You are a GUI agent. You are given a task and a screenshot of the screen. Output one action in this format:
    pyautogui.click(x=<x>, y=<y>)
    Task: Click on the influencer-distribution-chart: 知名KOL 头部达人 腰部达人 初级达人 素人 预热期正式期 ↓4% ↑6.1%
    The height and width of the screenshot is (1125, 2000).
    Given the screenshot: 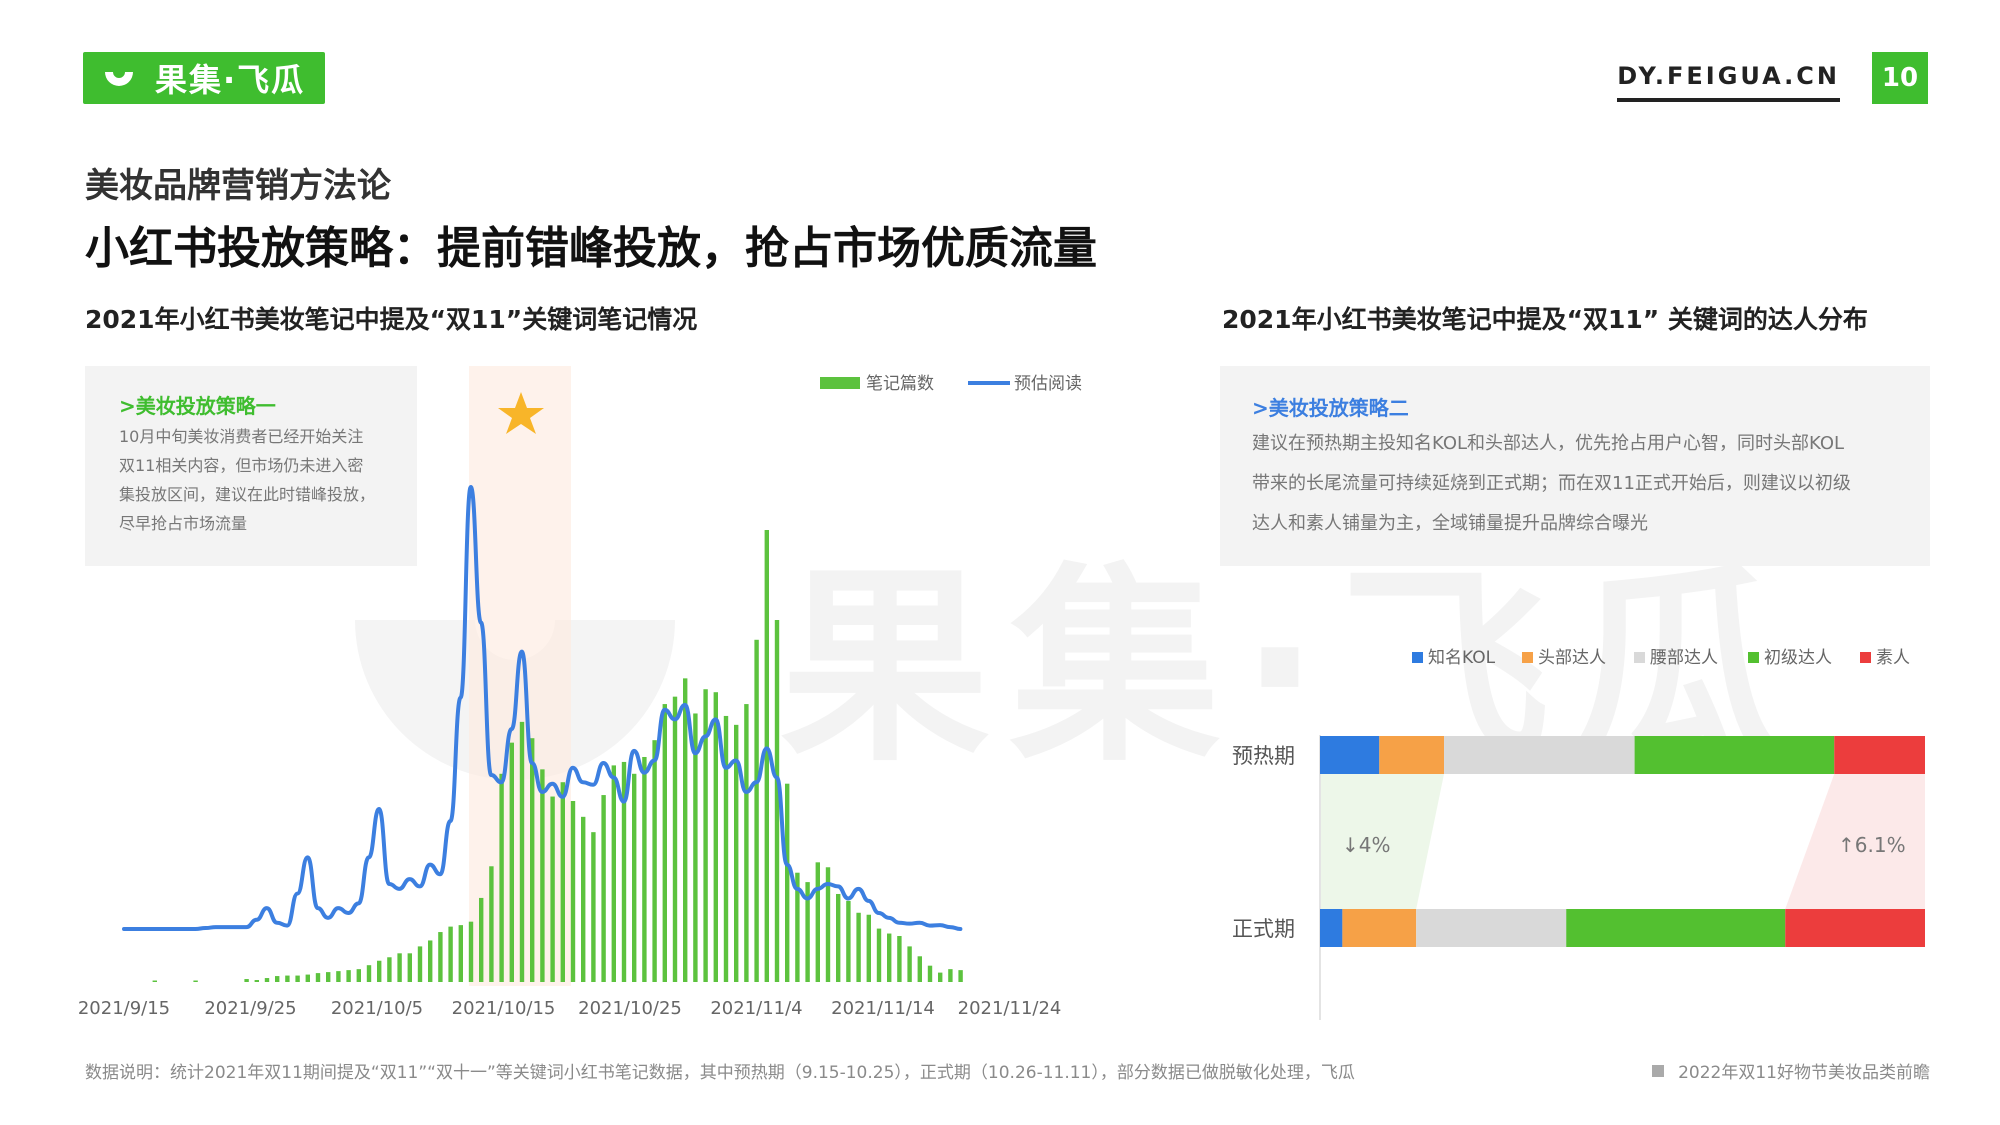 What is the action you would take?
    pyautogui.click(x=1578, y=834)
    